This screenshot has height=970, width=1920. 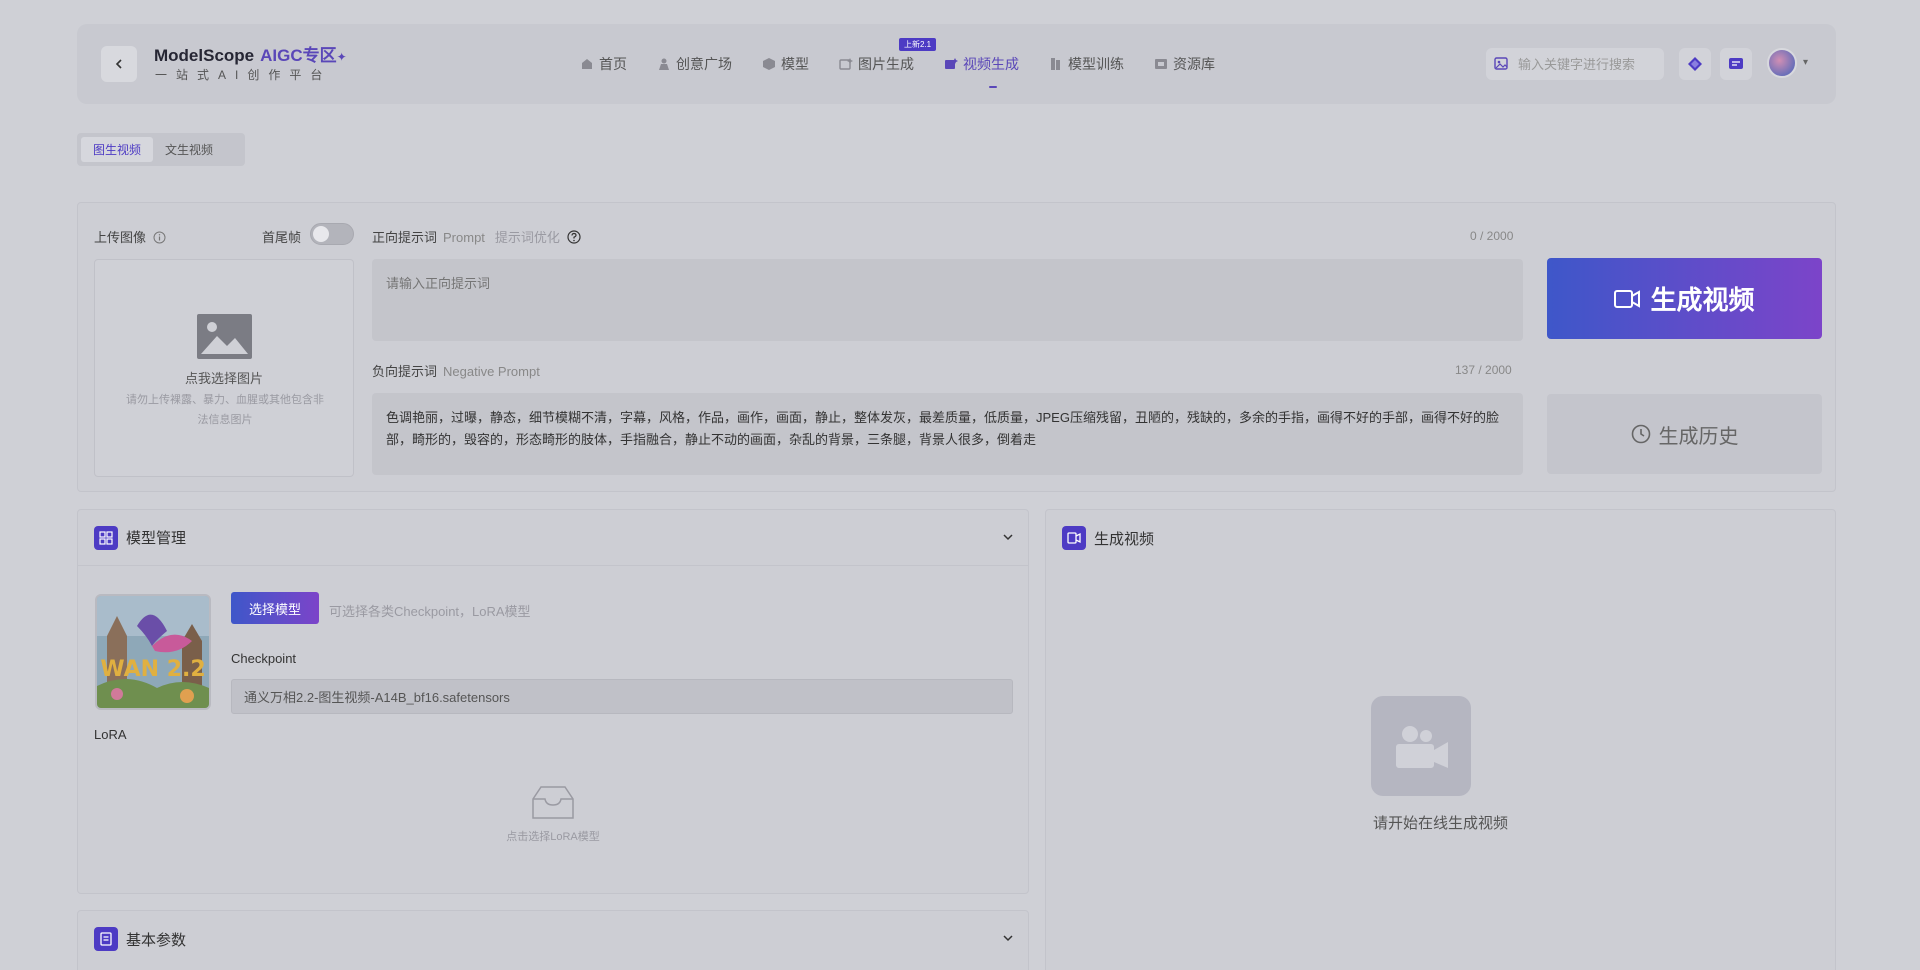 I want to click on nav-creative-square: 创意广场, so click(x=694, y=64).